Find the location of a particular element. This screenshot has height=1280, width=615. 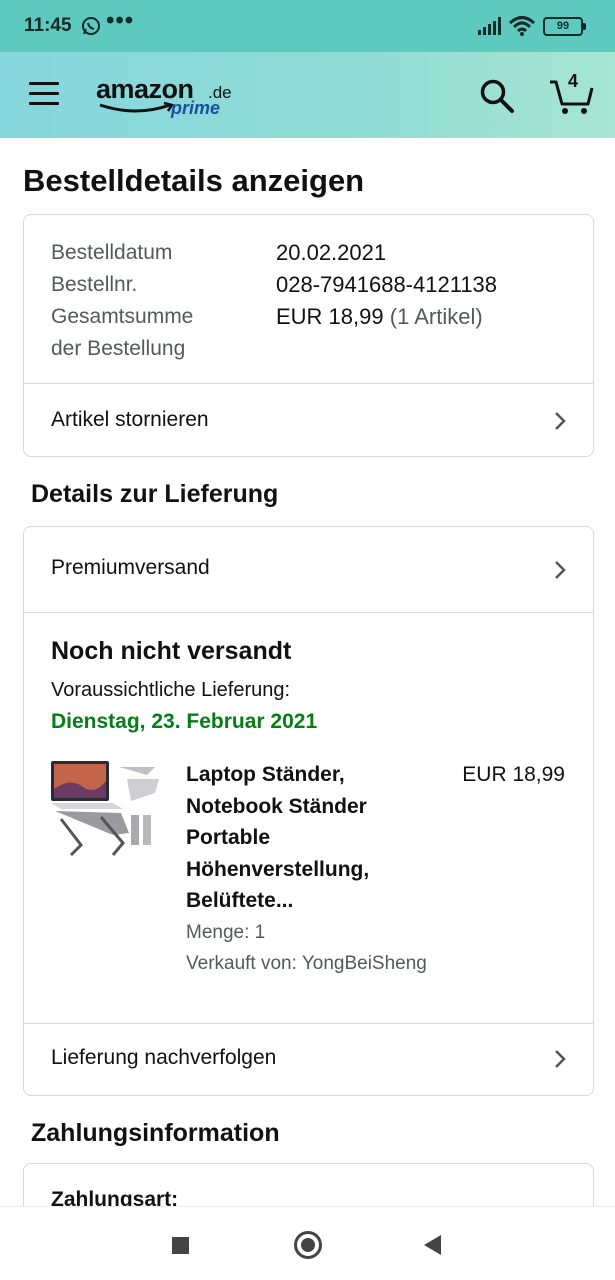

expected-delivery-date: Dienstag, 23. Februar 2021 is located at coordinates (184, 721).